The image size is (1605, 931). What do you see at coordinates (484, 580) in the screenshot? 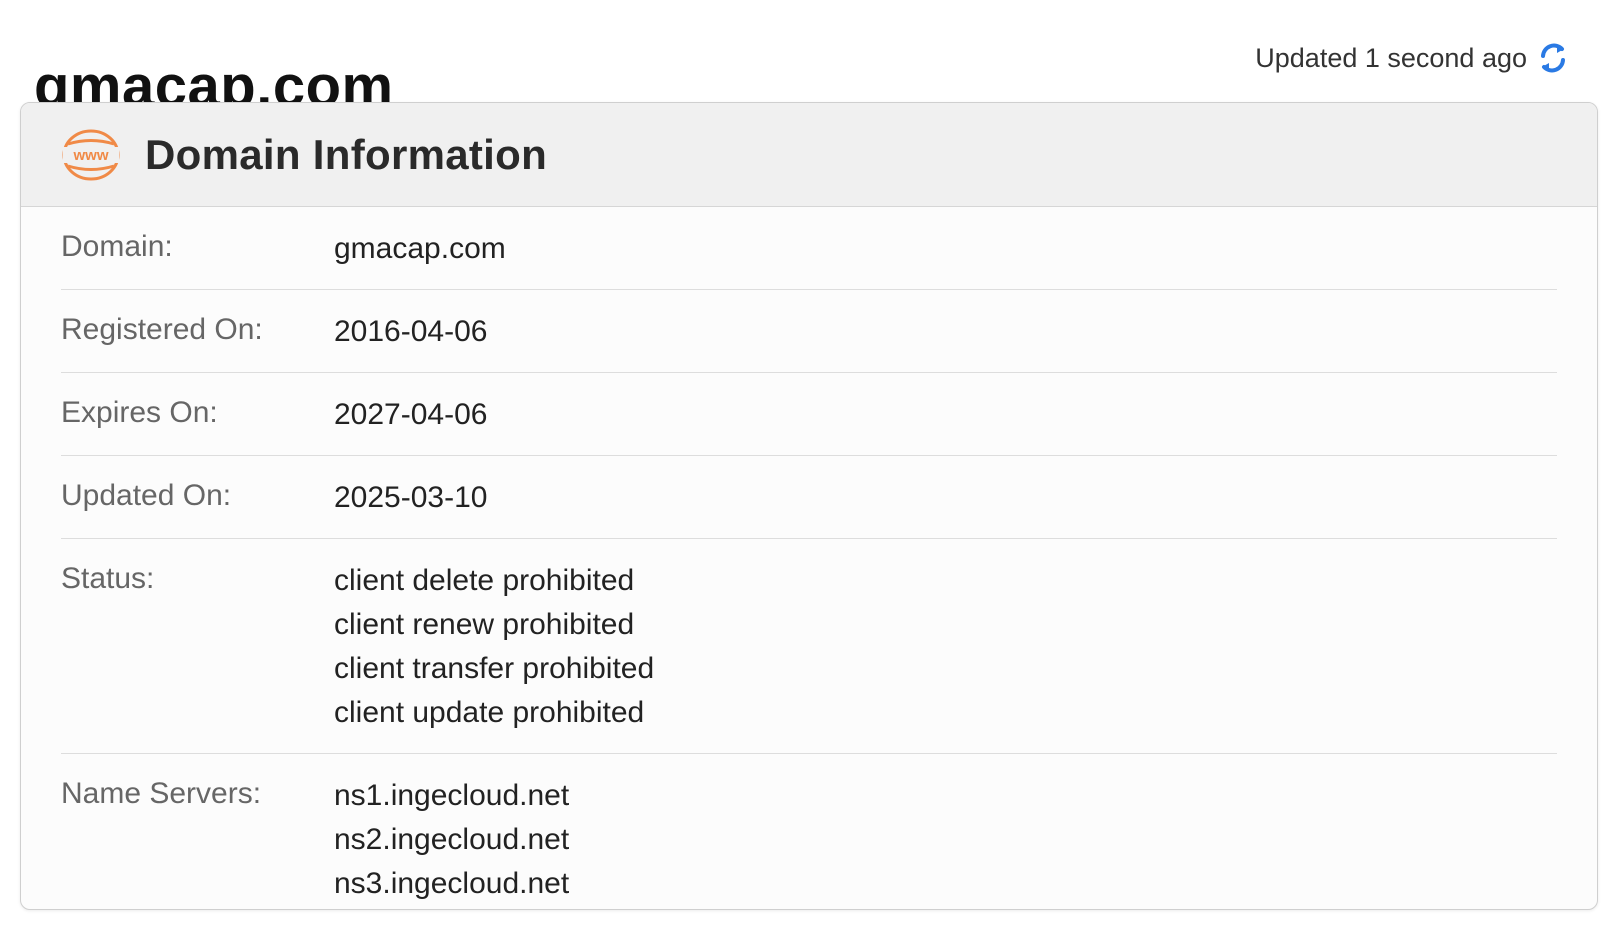
I see `status-value: client delete prohibited` at bounding box center [484, 580].